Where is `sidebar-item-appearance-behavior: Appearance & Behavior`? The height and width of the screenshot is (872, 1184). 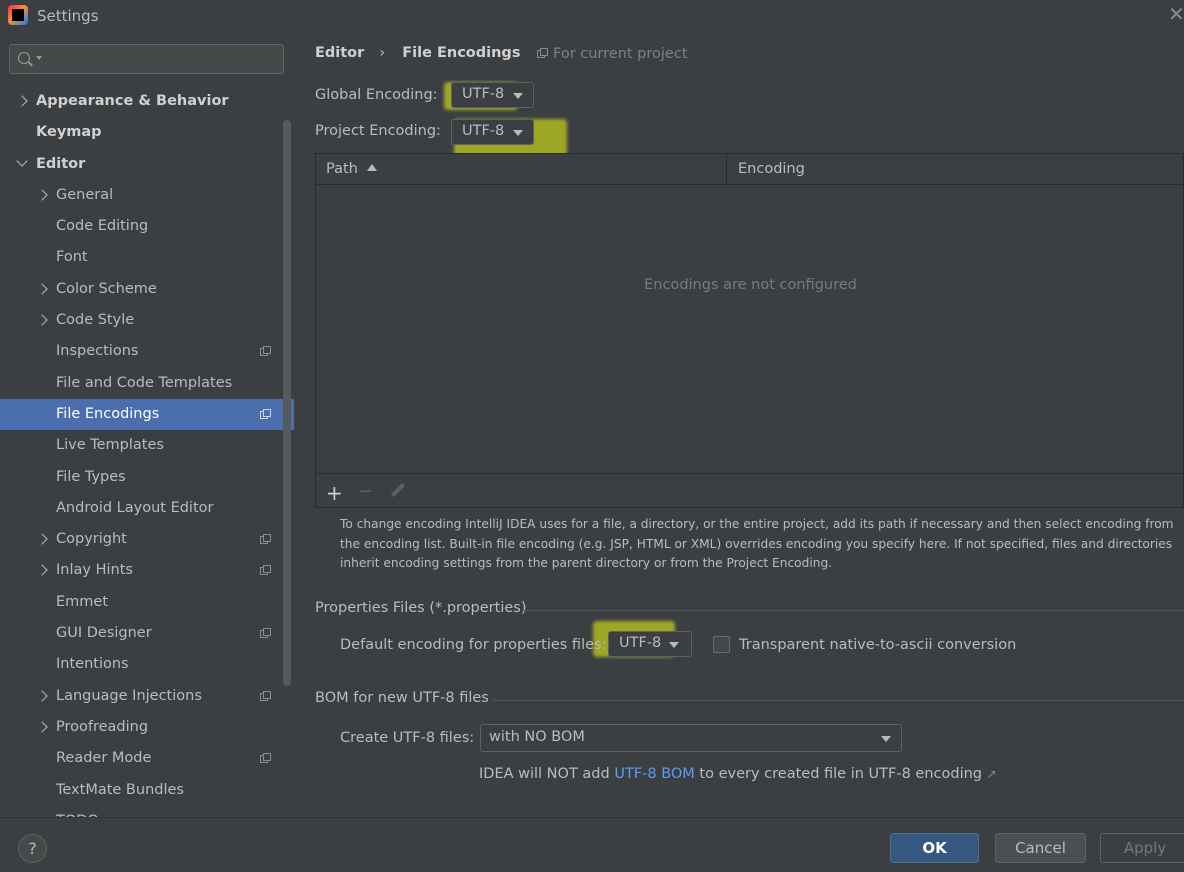 sidebar-item-appearance-behavior: Appearance & Behavior is located at coordinates (147, 101).